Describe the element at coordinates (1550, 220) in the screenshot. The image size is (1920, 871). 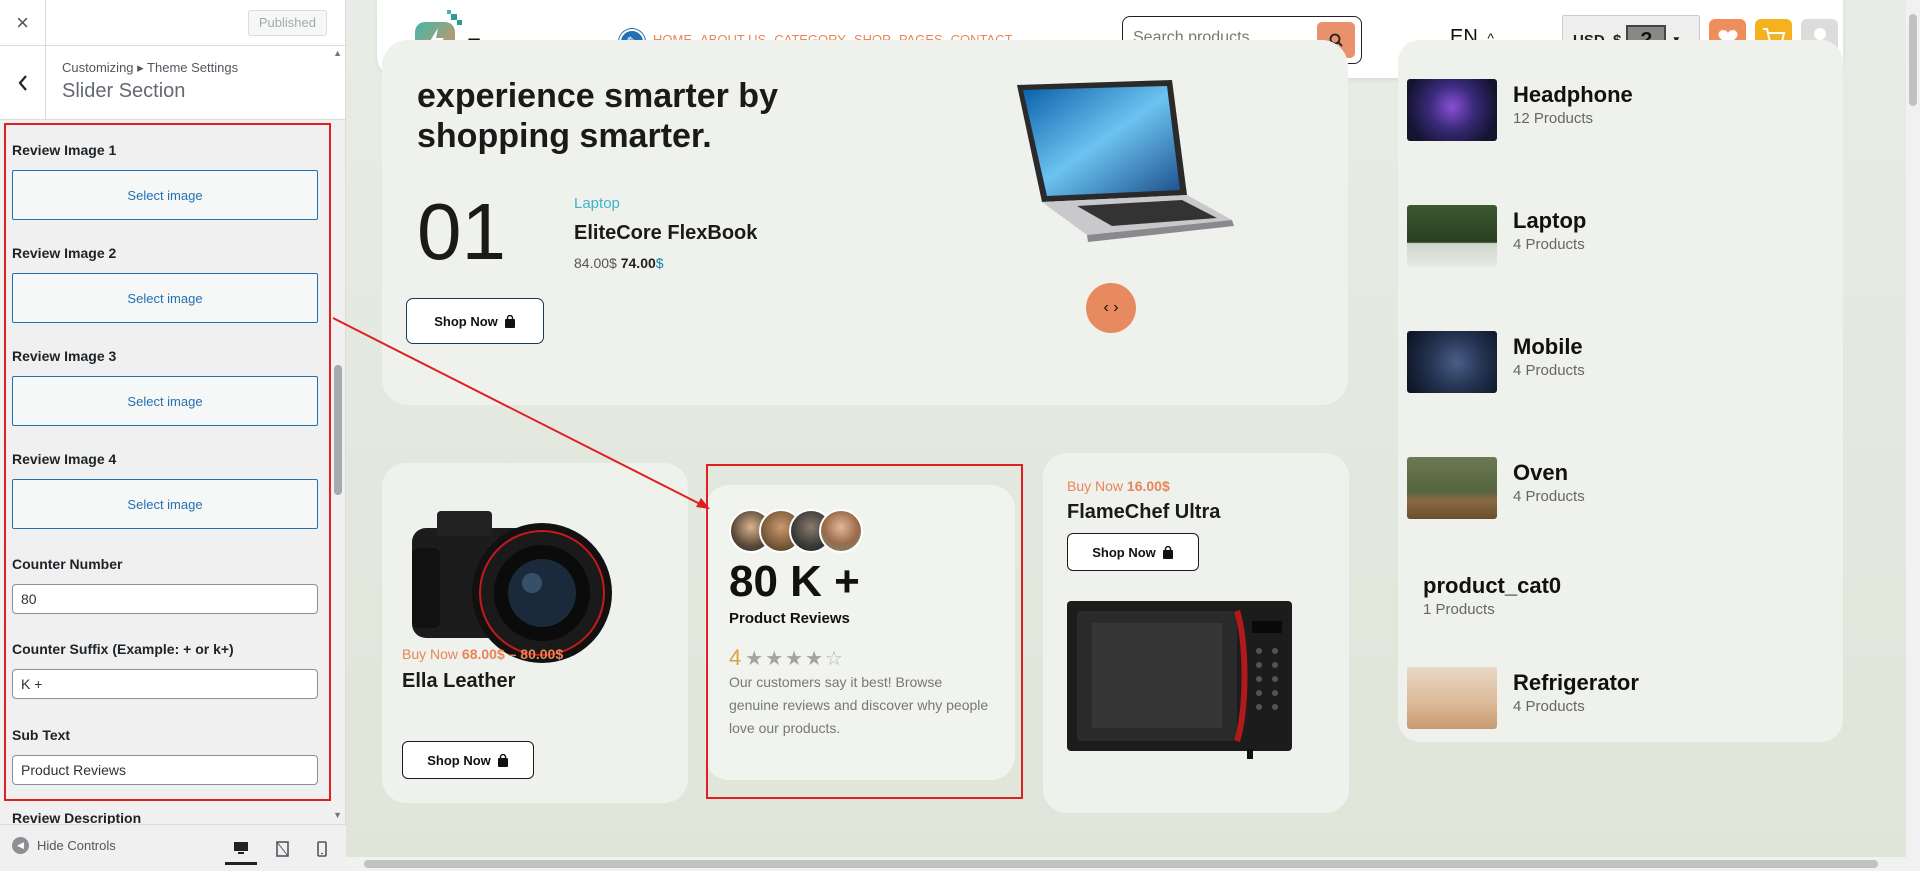
I see `category-name: Laptop` at that location.